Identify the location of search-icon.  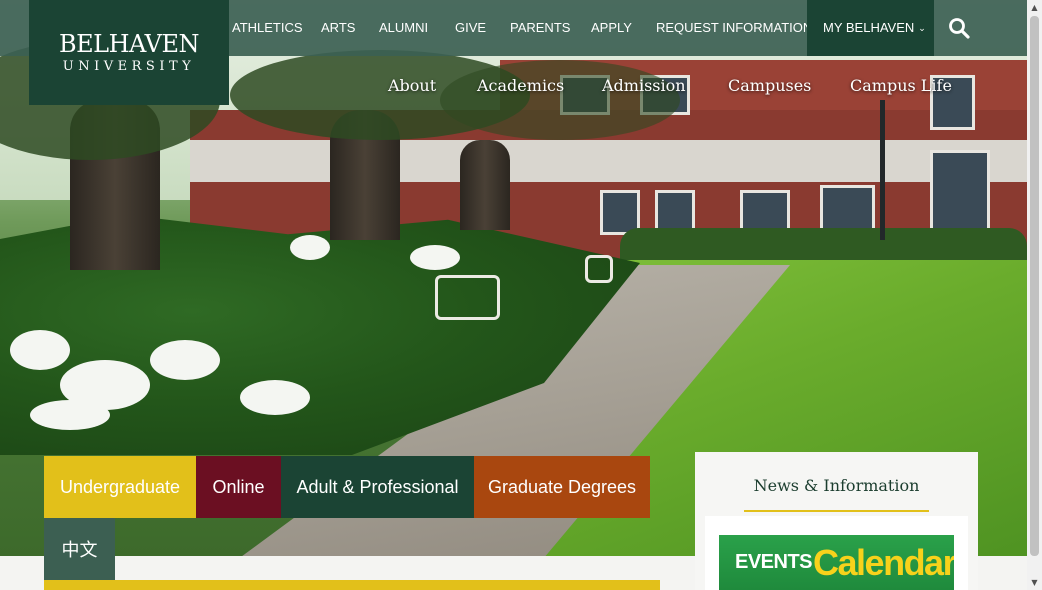
(959, 28).